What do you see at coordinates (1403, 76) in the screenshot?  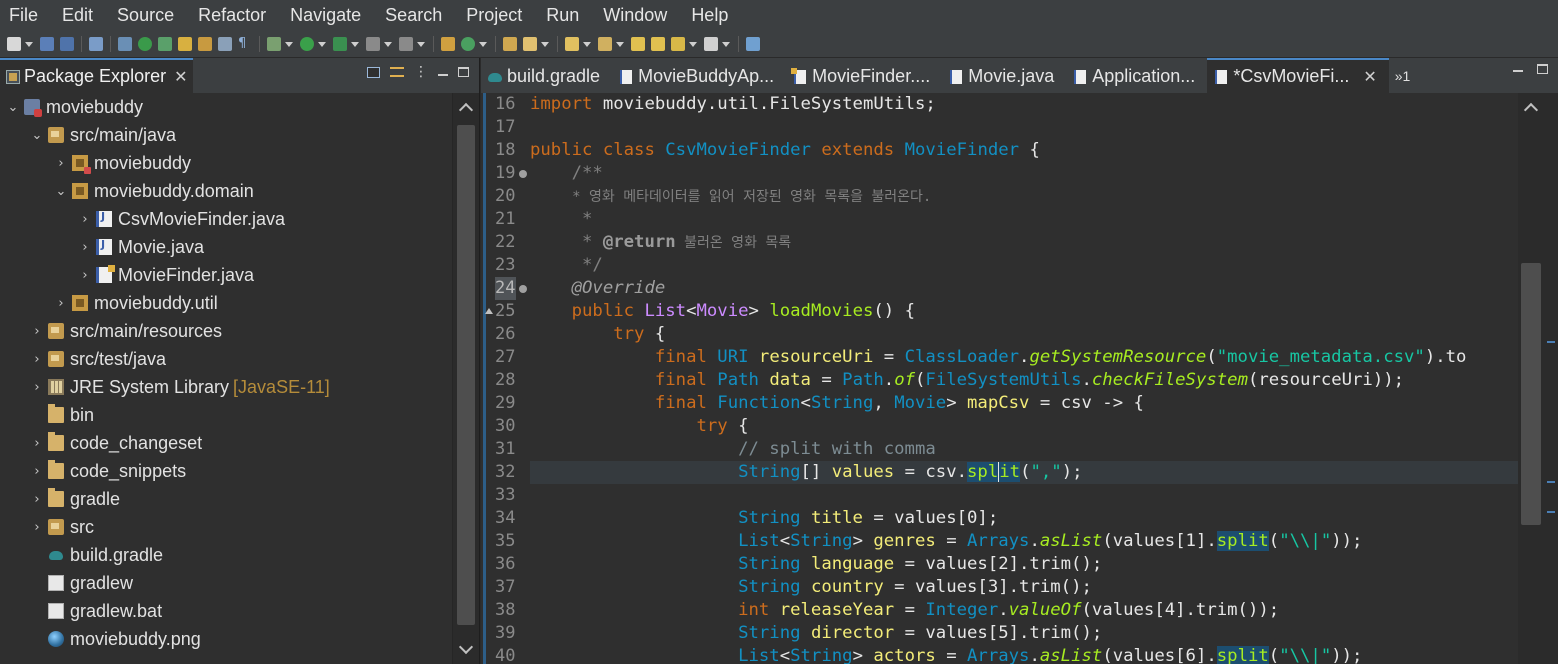 I see `tab-overflow-button: »1` at bounding box center [1403, 76].